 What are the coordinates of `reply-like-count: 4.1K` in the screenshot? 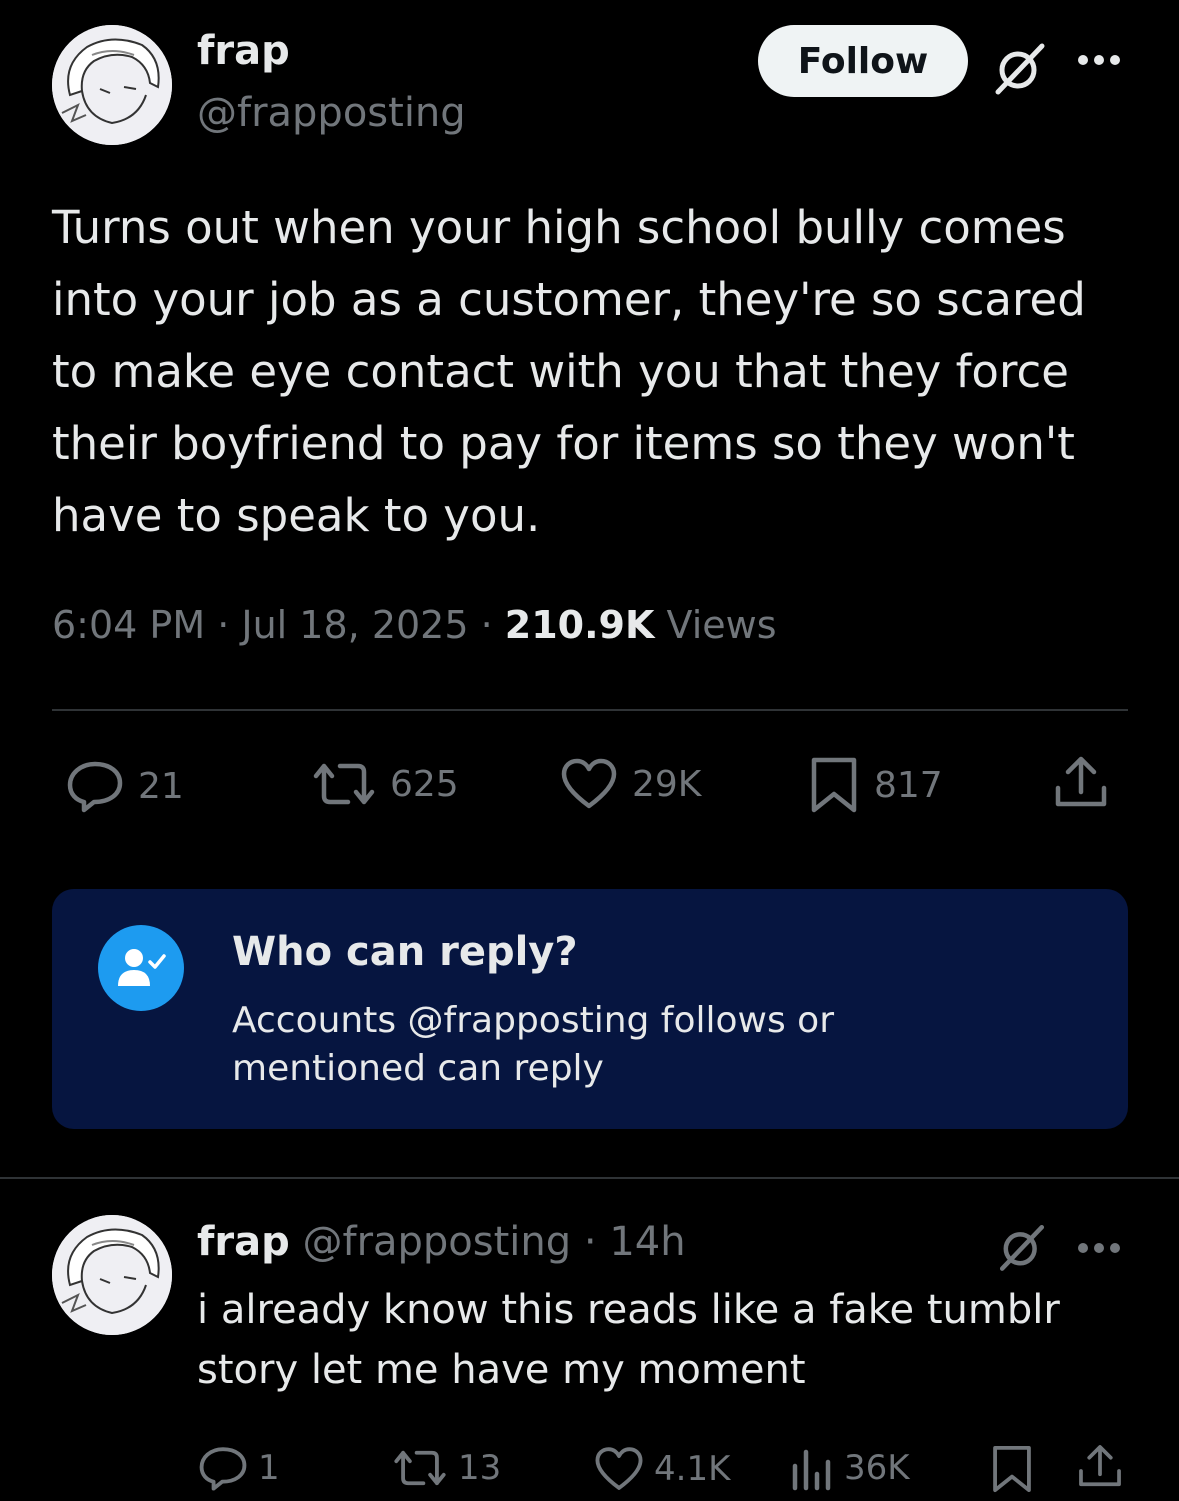 It's located at (692, 1469).